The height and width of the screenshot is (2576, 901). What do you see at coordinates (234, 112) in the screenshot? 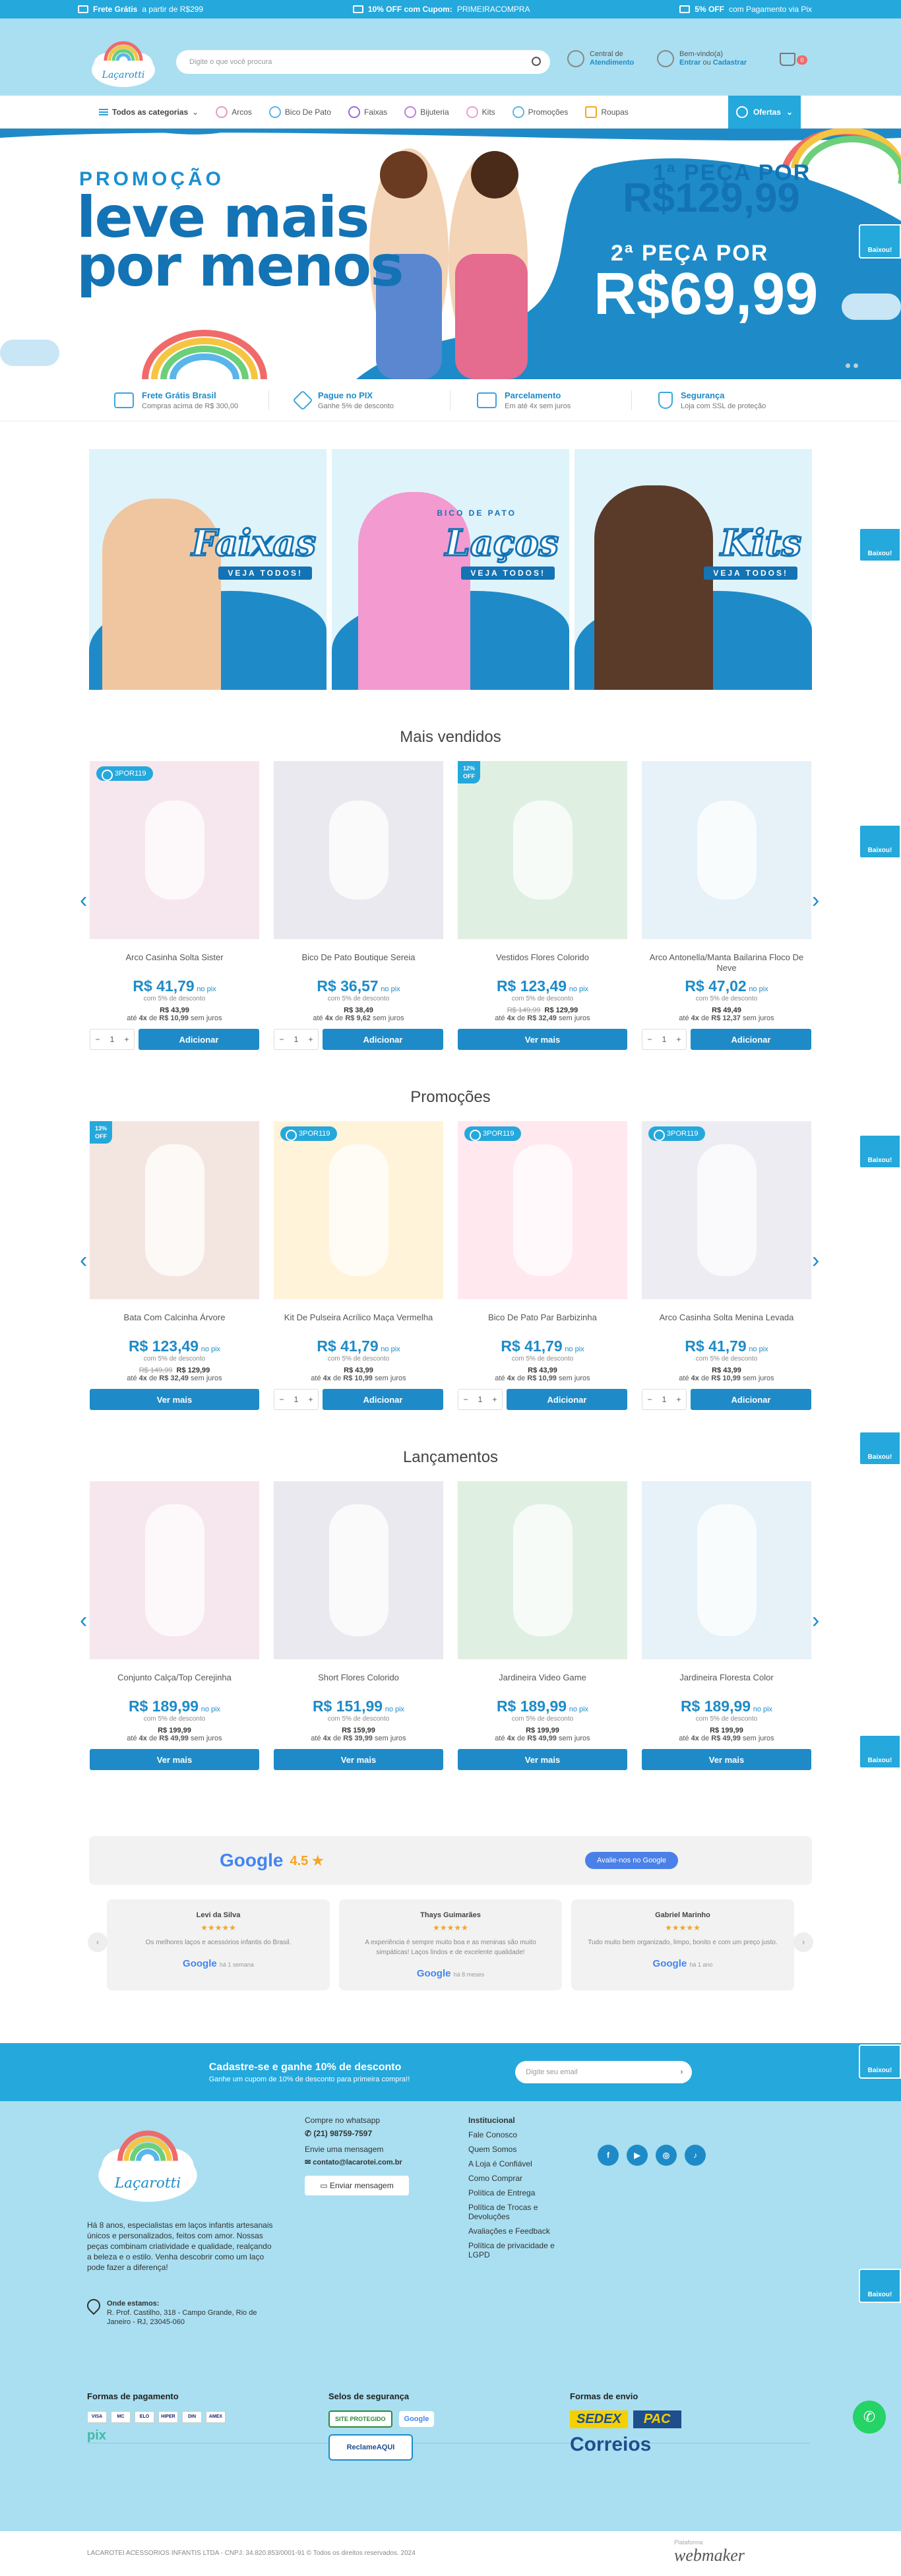
I see `nav-item-arcos: Arcos` at bounding box center [234, 112].